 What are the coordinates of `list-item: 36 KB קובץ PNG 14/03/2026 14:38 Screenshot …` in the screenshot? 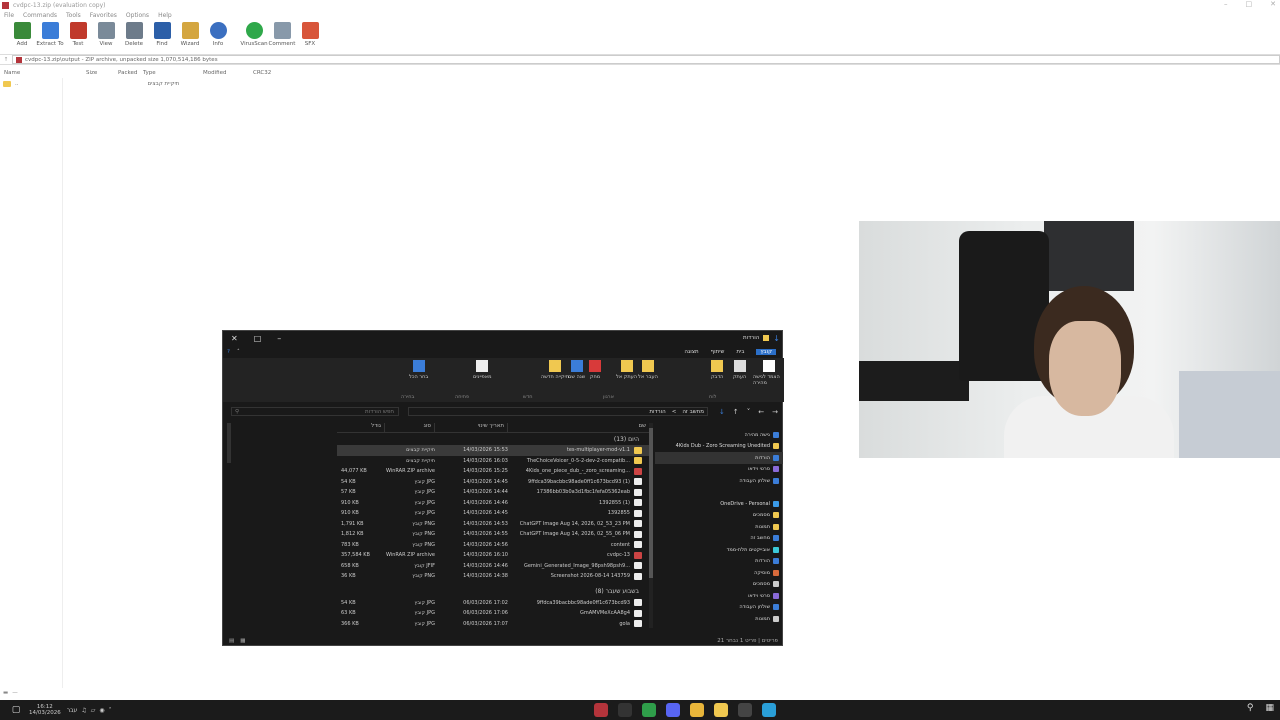 It's located at (495, 576).